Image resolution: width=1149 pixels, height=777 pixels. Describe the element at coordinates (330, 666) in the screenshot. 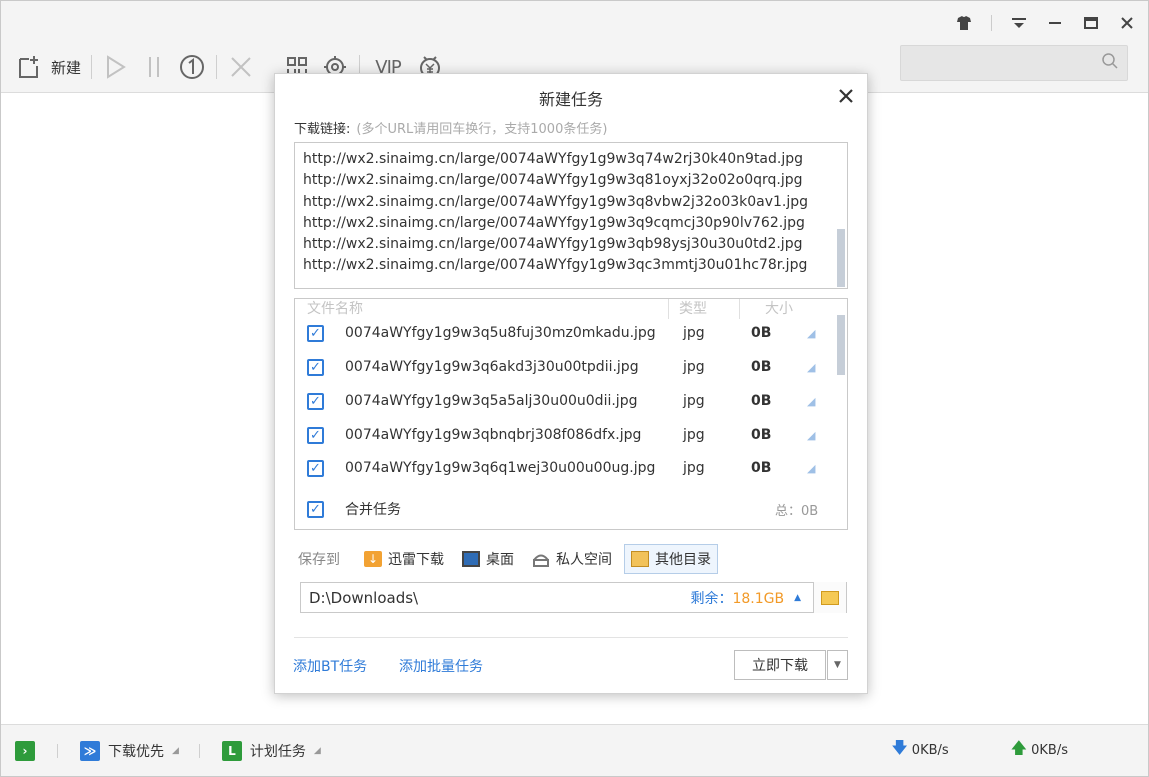

I see `add-bt-task-link: 添加BT任务` at that location.